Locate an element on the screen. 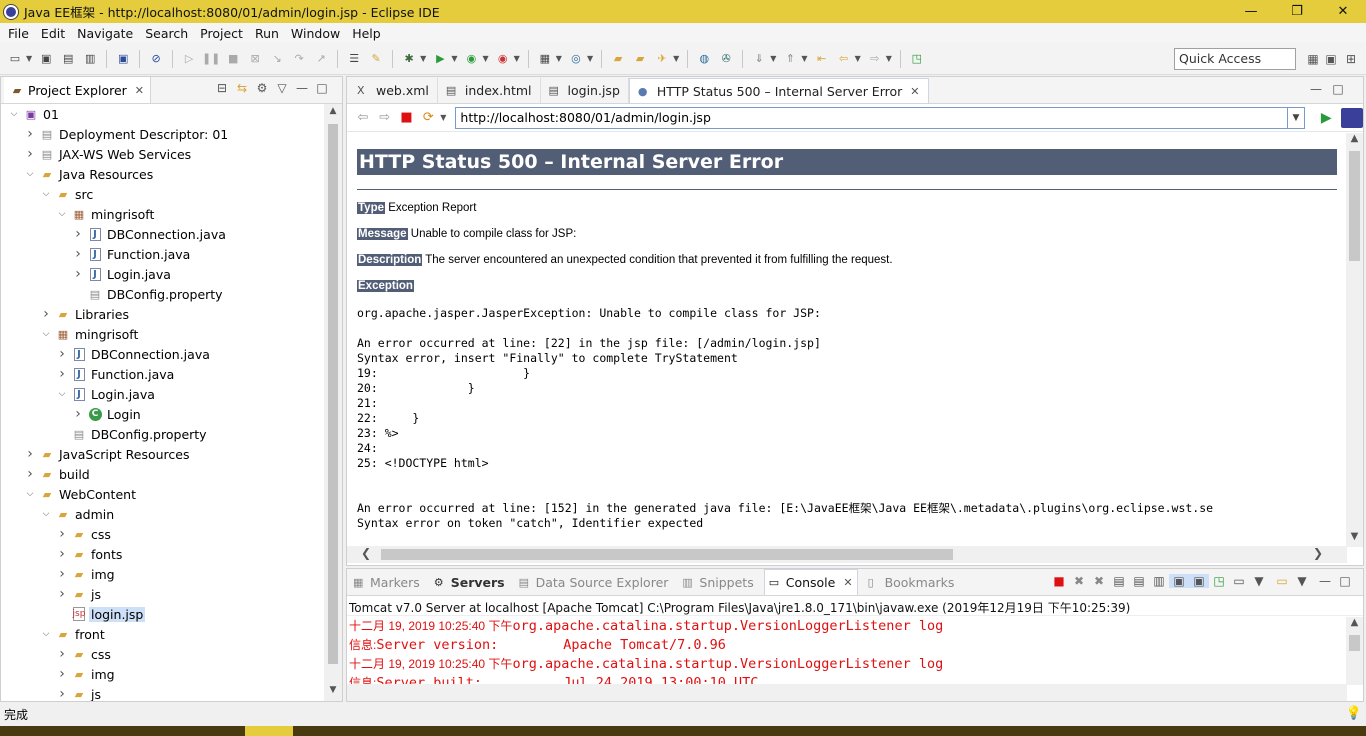 This screenshot has height=736, width=1366. external-tools-dropdown-icon: ▼ is located at coordinates (517, 58).